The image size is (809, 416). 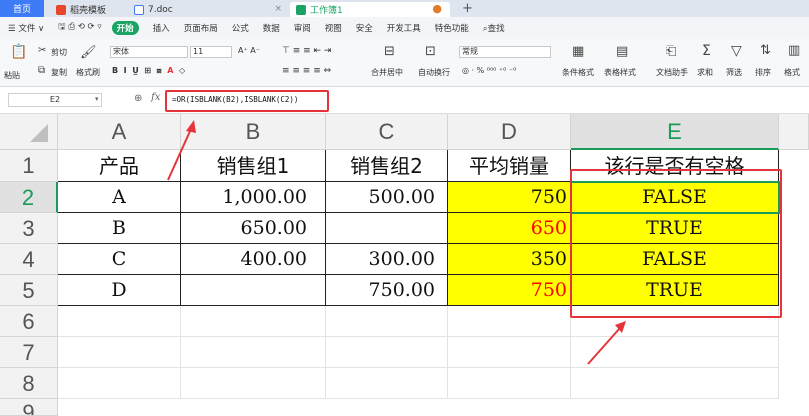 I want to click on scissors-icon: ✂, so click(x=42, y=50).